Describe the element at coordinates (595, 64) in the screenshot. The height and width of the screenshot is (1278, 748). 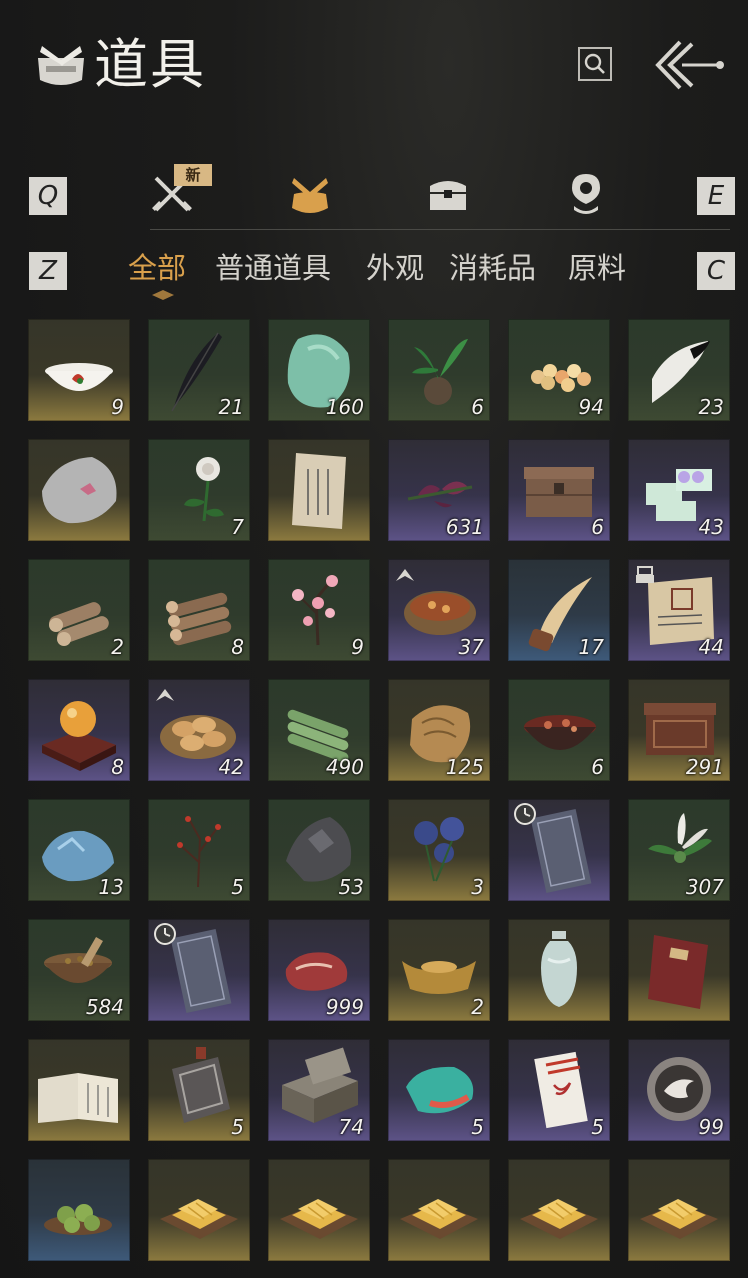
I see `search-icon` at that location.